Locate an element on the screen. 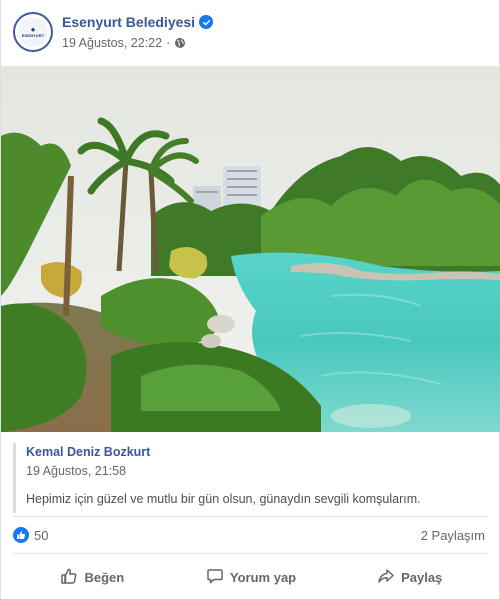 Image resolution: width=500 pixels, height=599 pixels. shared-author-link: Kemal Deniz Bozkurt is located at coordinates (257, 452).